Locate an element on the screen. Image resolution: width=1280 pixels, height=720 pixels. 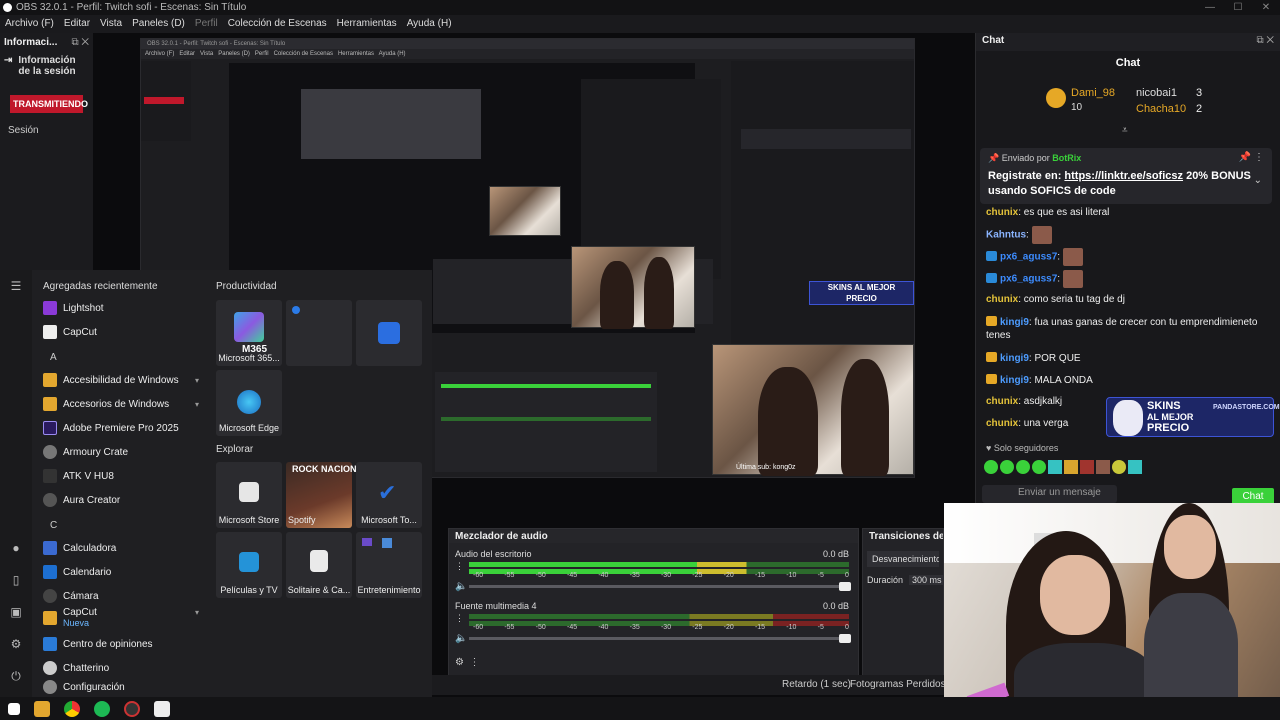
letter-c: C is located at coordinates (53, 525).